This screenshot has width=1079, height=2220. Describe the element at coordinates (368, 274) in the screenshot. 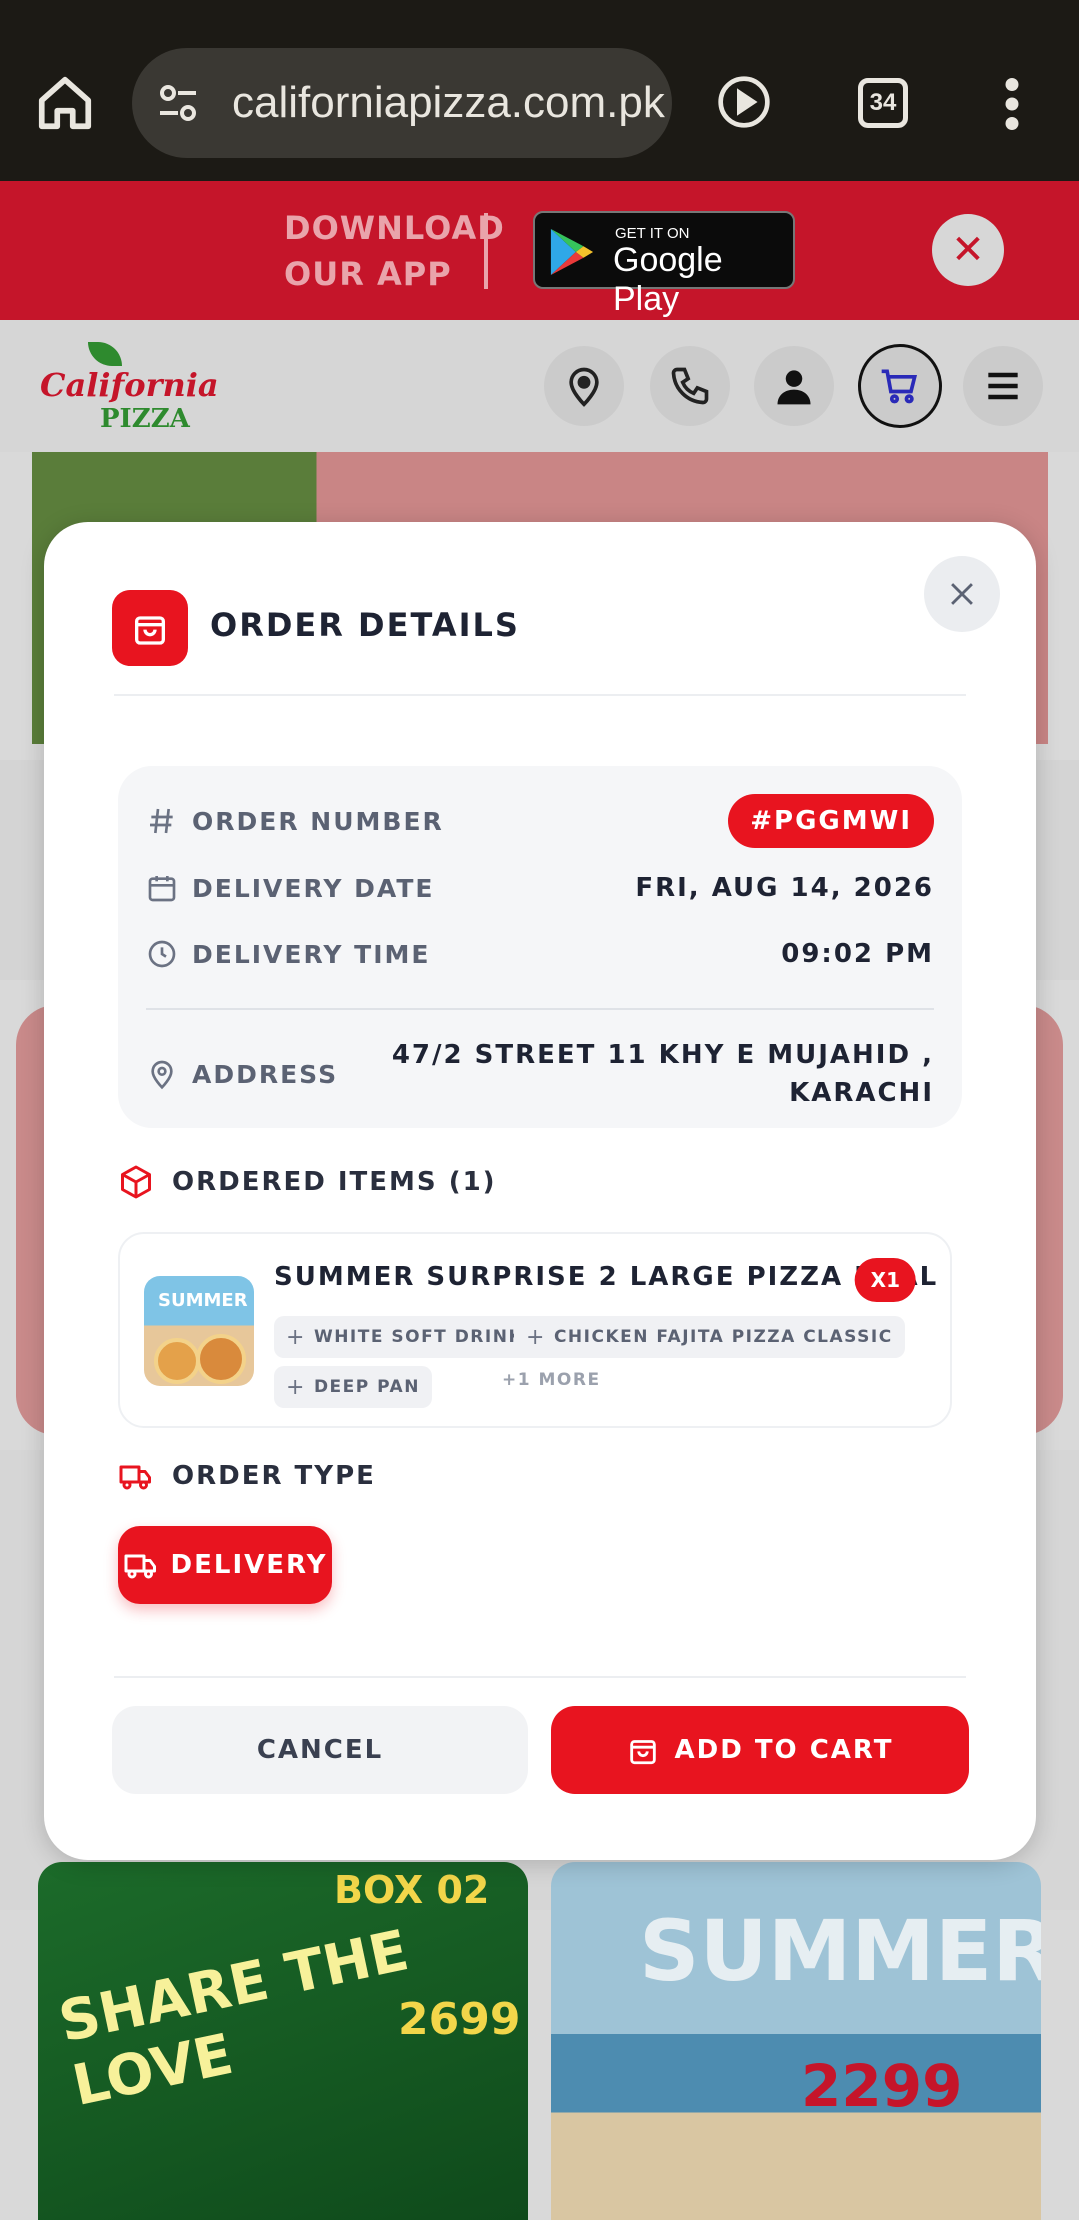

I see `download-line-2: OUR APP` at that location.